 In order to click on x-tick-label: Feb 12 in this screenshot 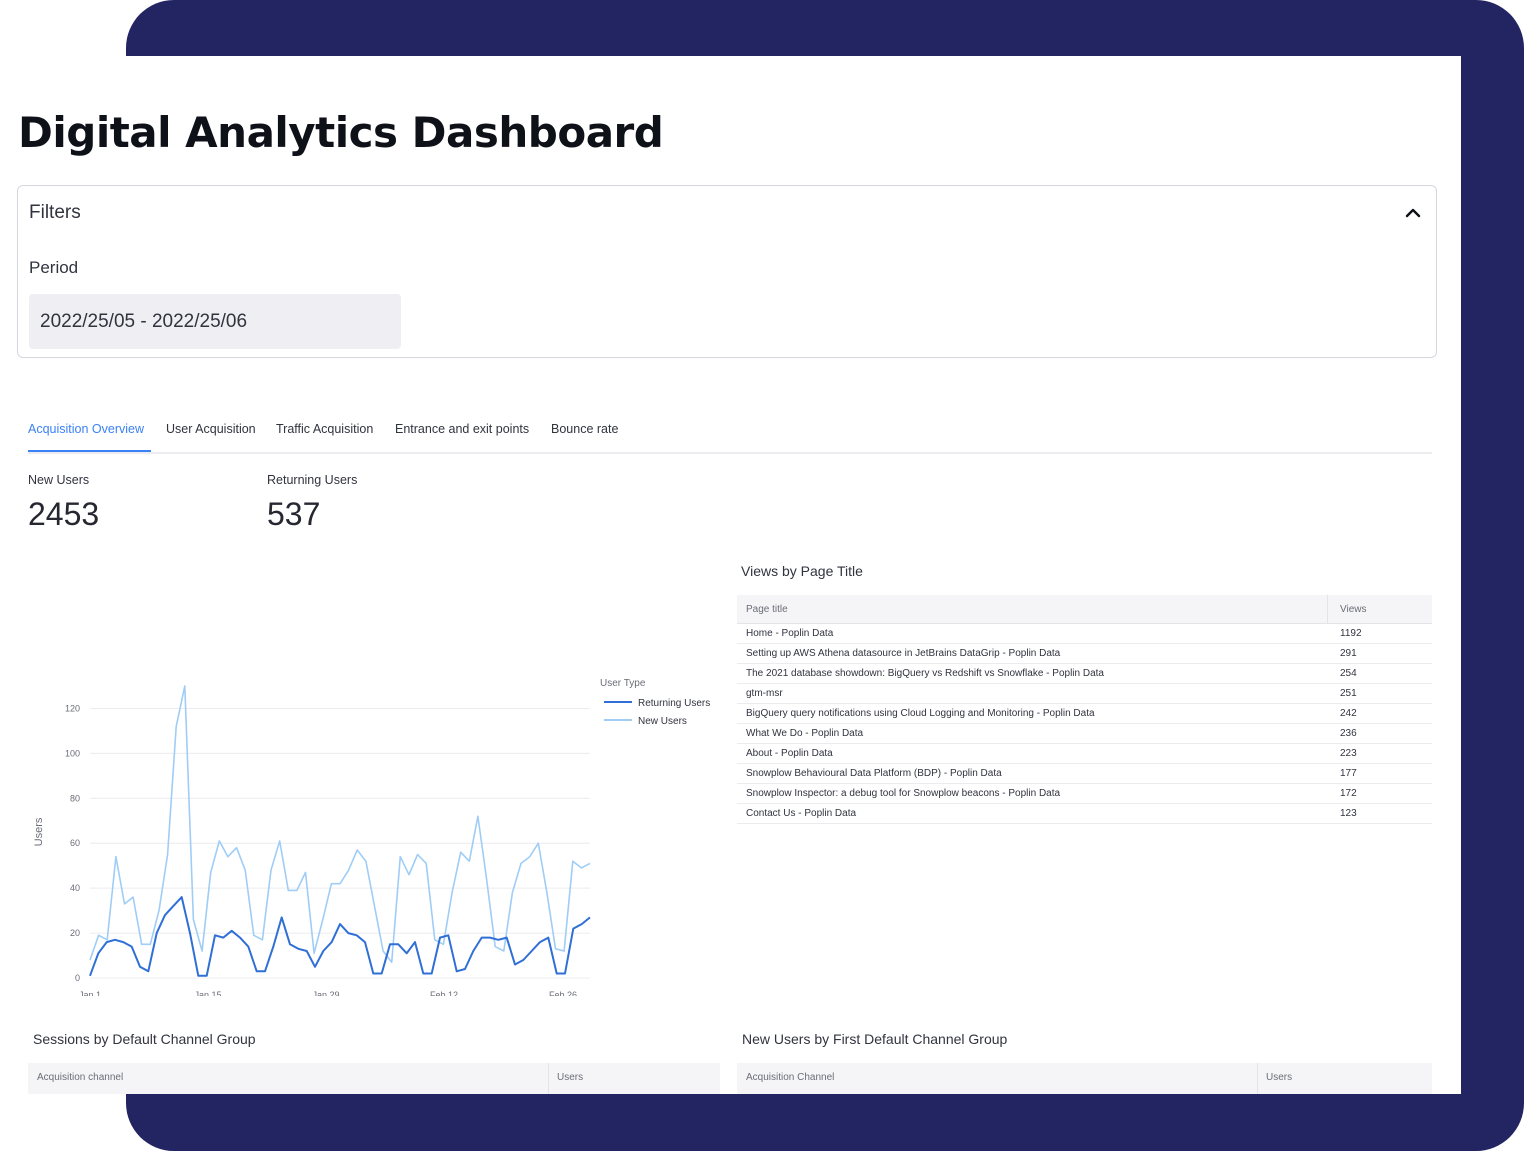, I will do `click(444, 993)`.